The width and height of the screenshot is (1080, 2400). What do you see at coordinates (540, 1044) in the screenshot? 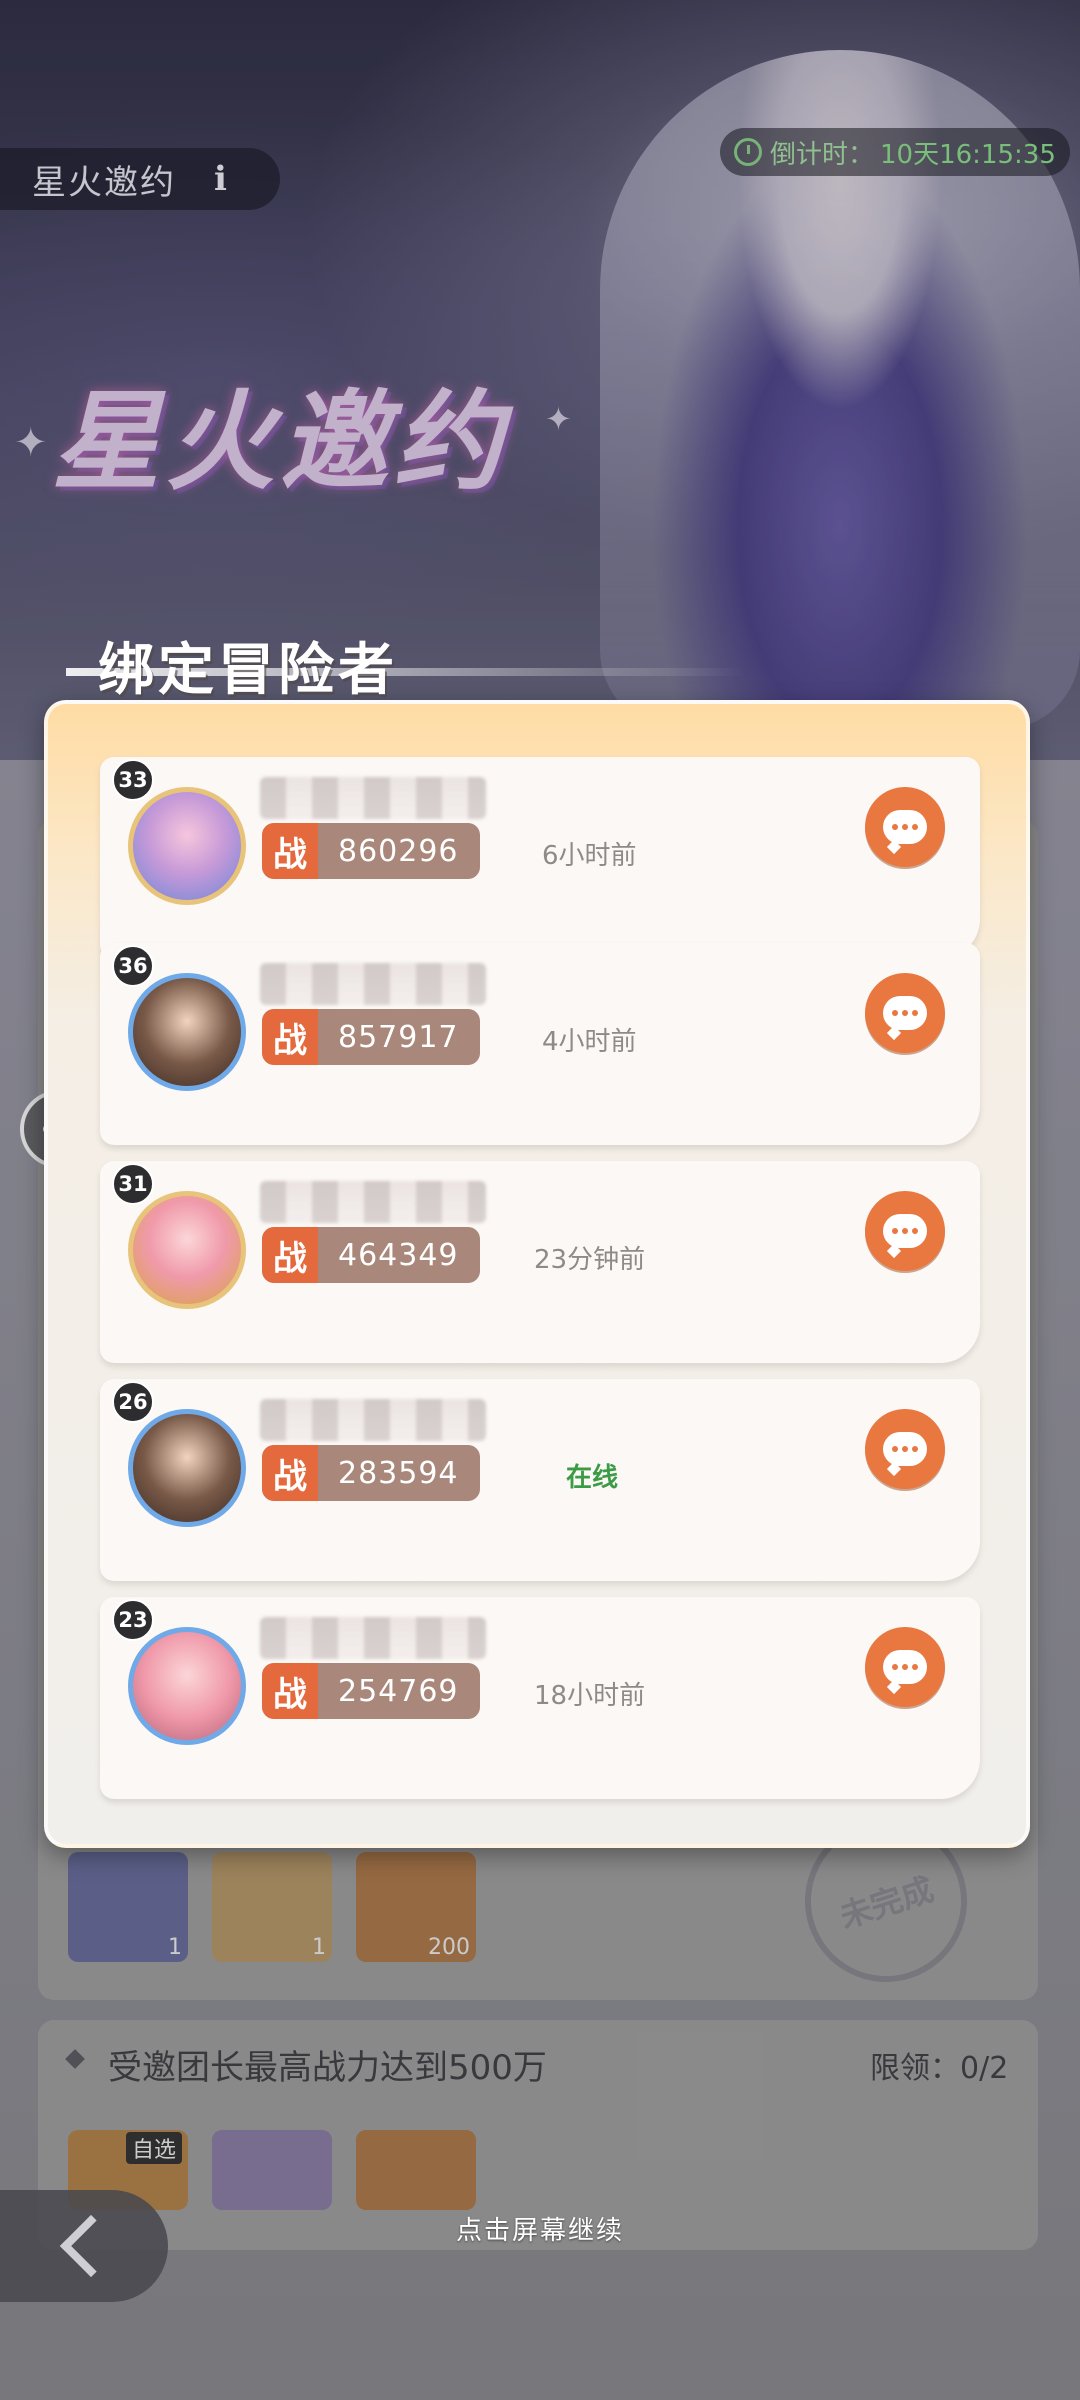
I see `player-row: 36 战 857917 4小时前` at bounding box center [540, 1044].